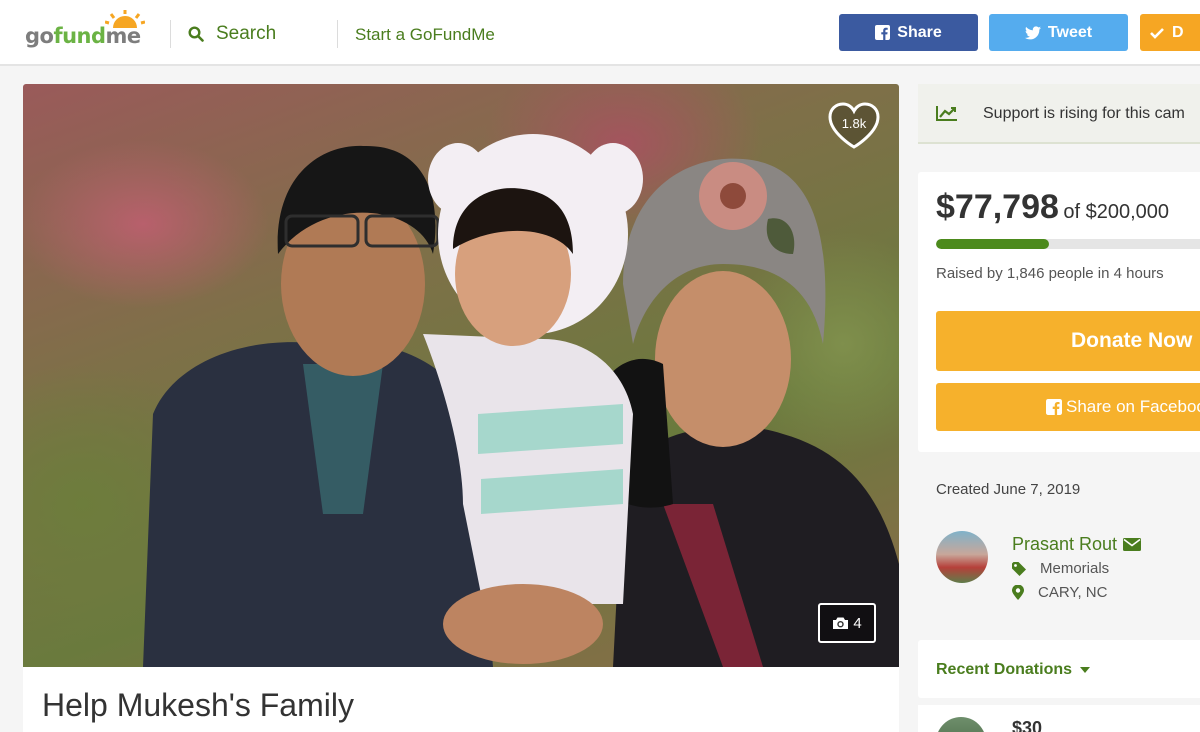 The height and width of the screenshot is (732, 1200). Describe the element at coordinates (1019, 568) in the screenshot. I see `tag-icon` at that location.